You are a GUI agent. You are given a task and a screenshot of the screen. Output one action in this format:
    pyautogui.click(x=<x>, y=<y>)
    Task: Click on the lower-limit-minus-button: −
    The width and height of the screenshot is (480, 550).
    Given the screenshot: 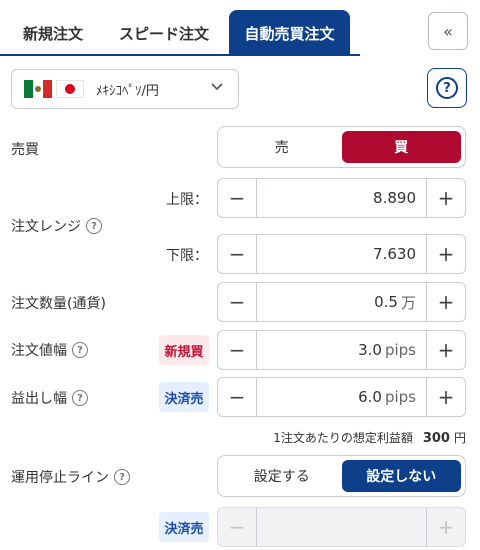 What is the action you would take?
    pyautogui.click(x=237, y=254)
    